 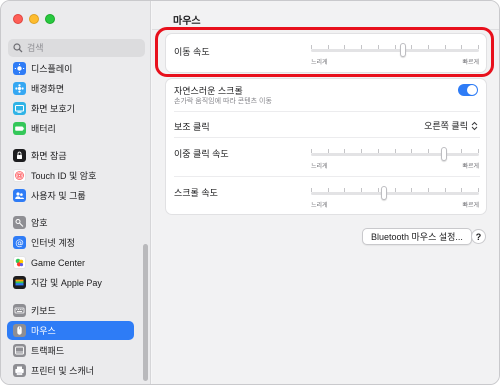 I want to click on close-button, so click(x=18, y=19).